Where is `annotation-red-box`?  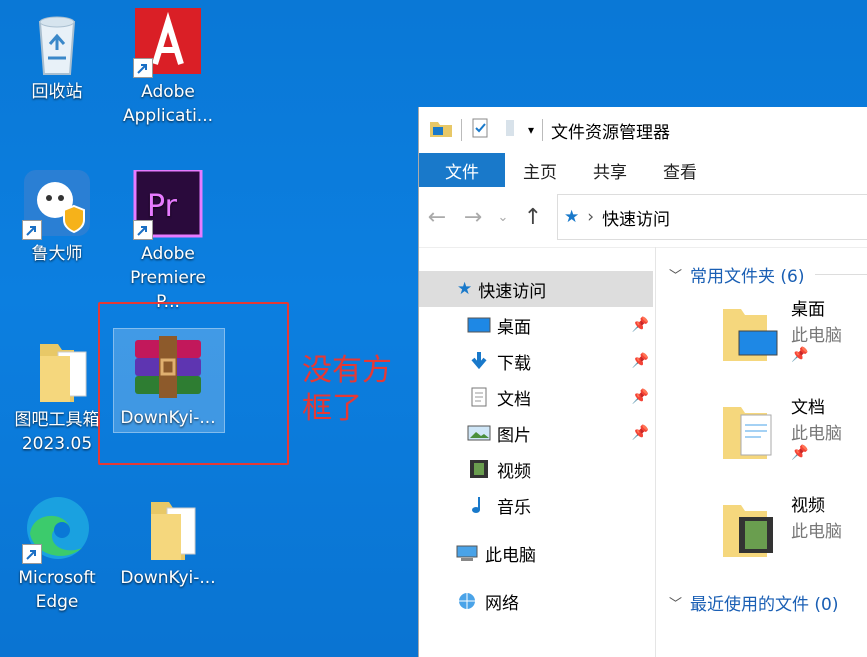
annotation-red-box is located at coordinates (193, 383).